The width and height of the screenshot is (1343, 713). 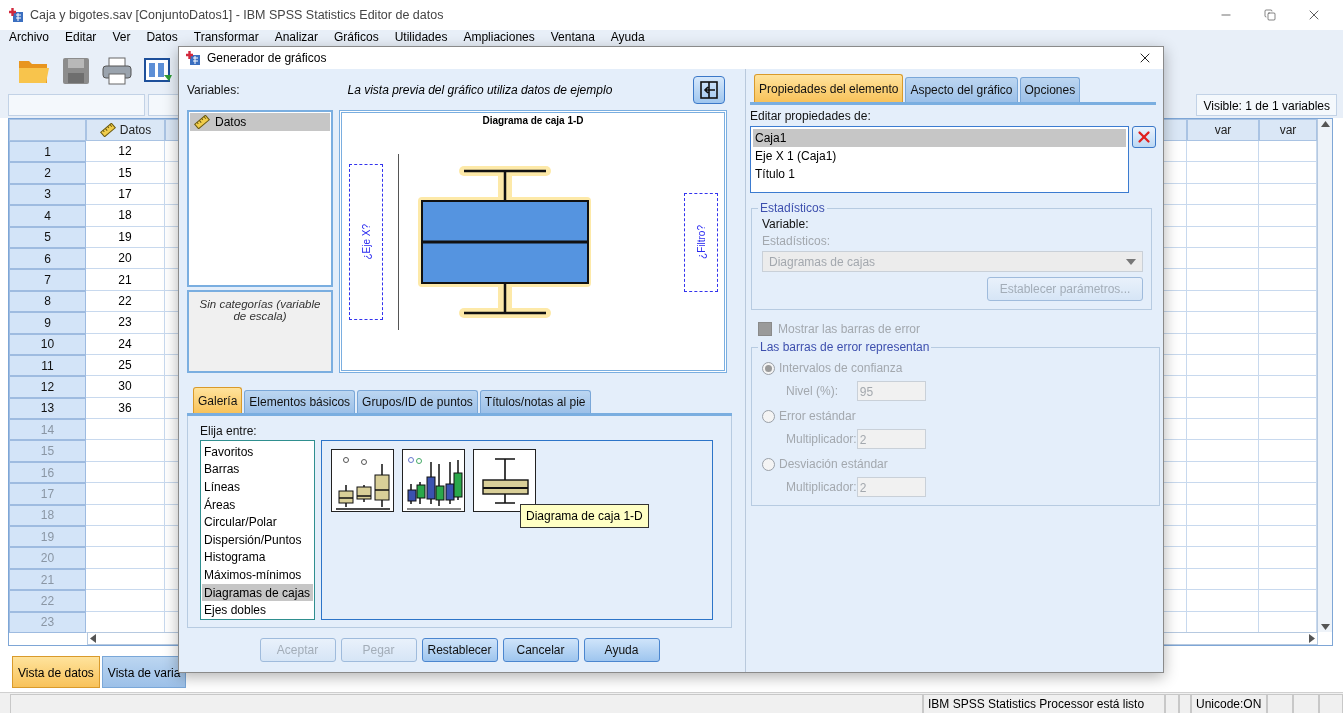 What do you see at coordinates (1044, 703) in the screenshot?
I see `status-message: IBM SPSS Statistics Processor está listo` at bounding box center [1044, 703].